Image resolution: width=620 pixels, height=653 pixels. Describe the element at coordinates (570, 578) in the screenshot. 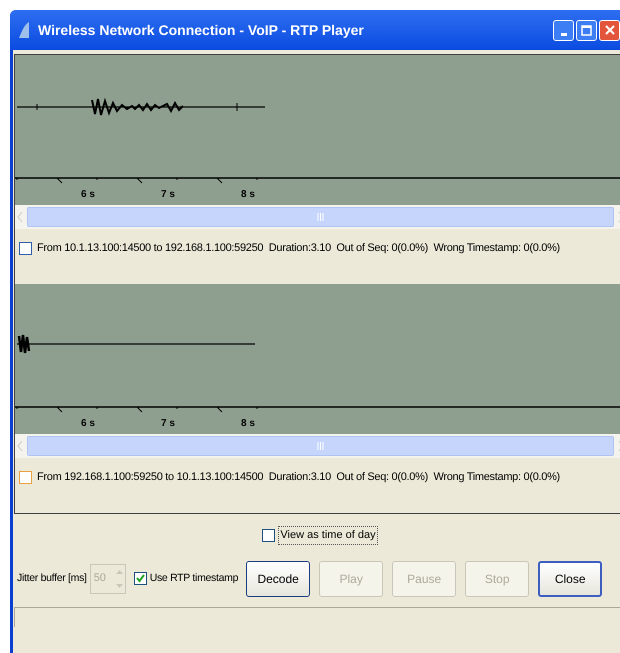

I see `dialog-button: Close` at that location.